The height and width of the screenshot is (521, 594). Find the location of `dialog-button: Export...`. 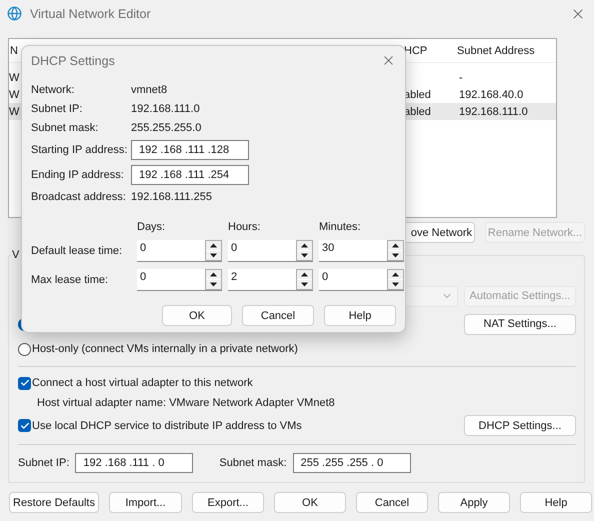

dialog-button: Export... is located at coordinates (228, 502).